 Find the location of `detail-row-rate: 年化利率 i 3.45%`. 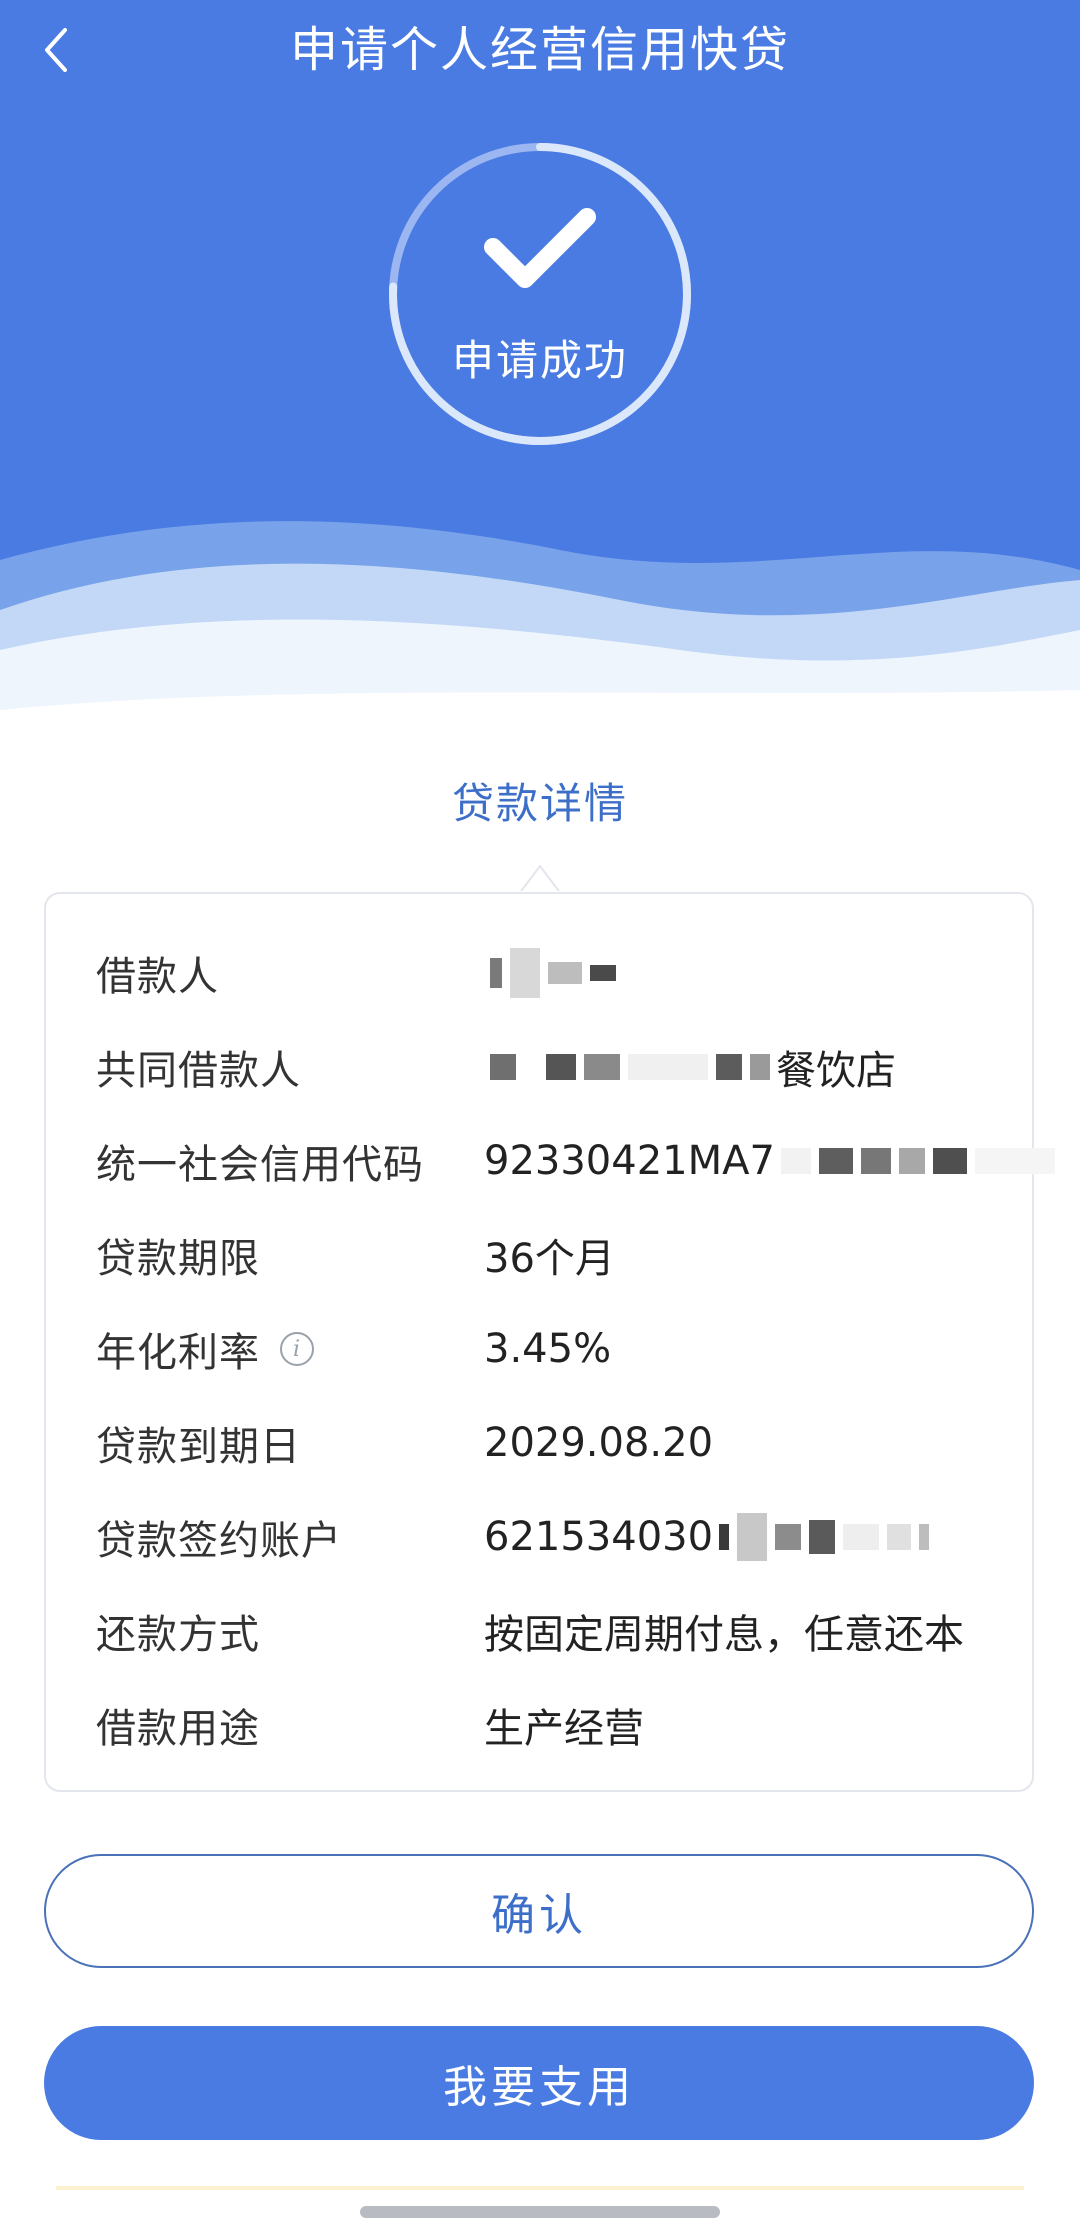

detail-row-rate: 年化利率 i 3.45% is located at coordinates (541, 1349).